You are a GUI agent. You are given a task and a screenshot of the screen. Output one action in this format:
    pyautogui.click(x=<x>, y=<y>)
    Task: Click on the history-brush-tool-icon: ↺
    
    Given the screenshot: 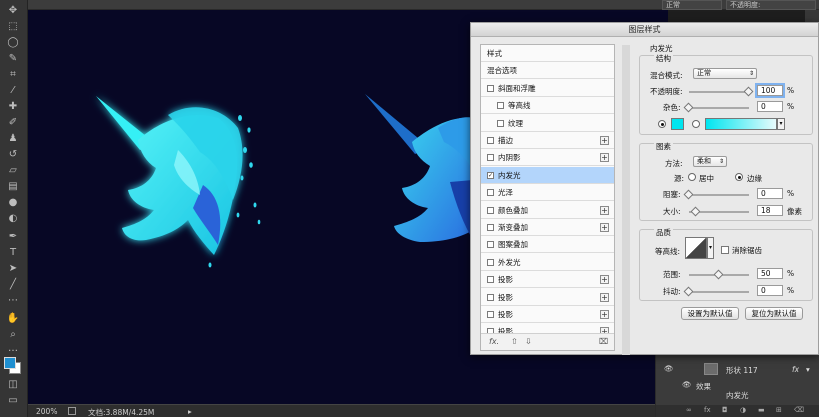 What is the action you would take?
    pyautogui.click(x=13, y=155)
    